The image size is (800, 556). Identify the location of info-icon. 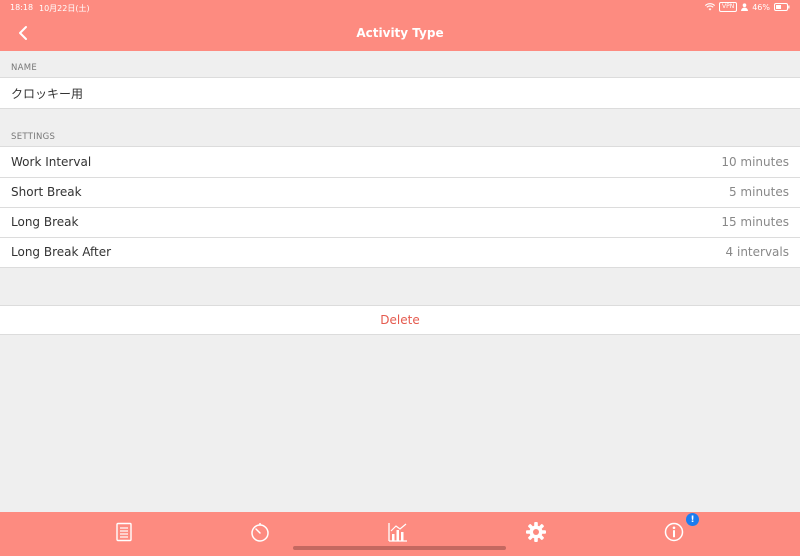
(674, 532).